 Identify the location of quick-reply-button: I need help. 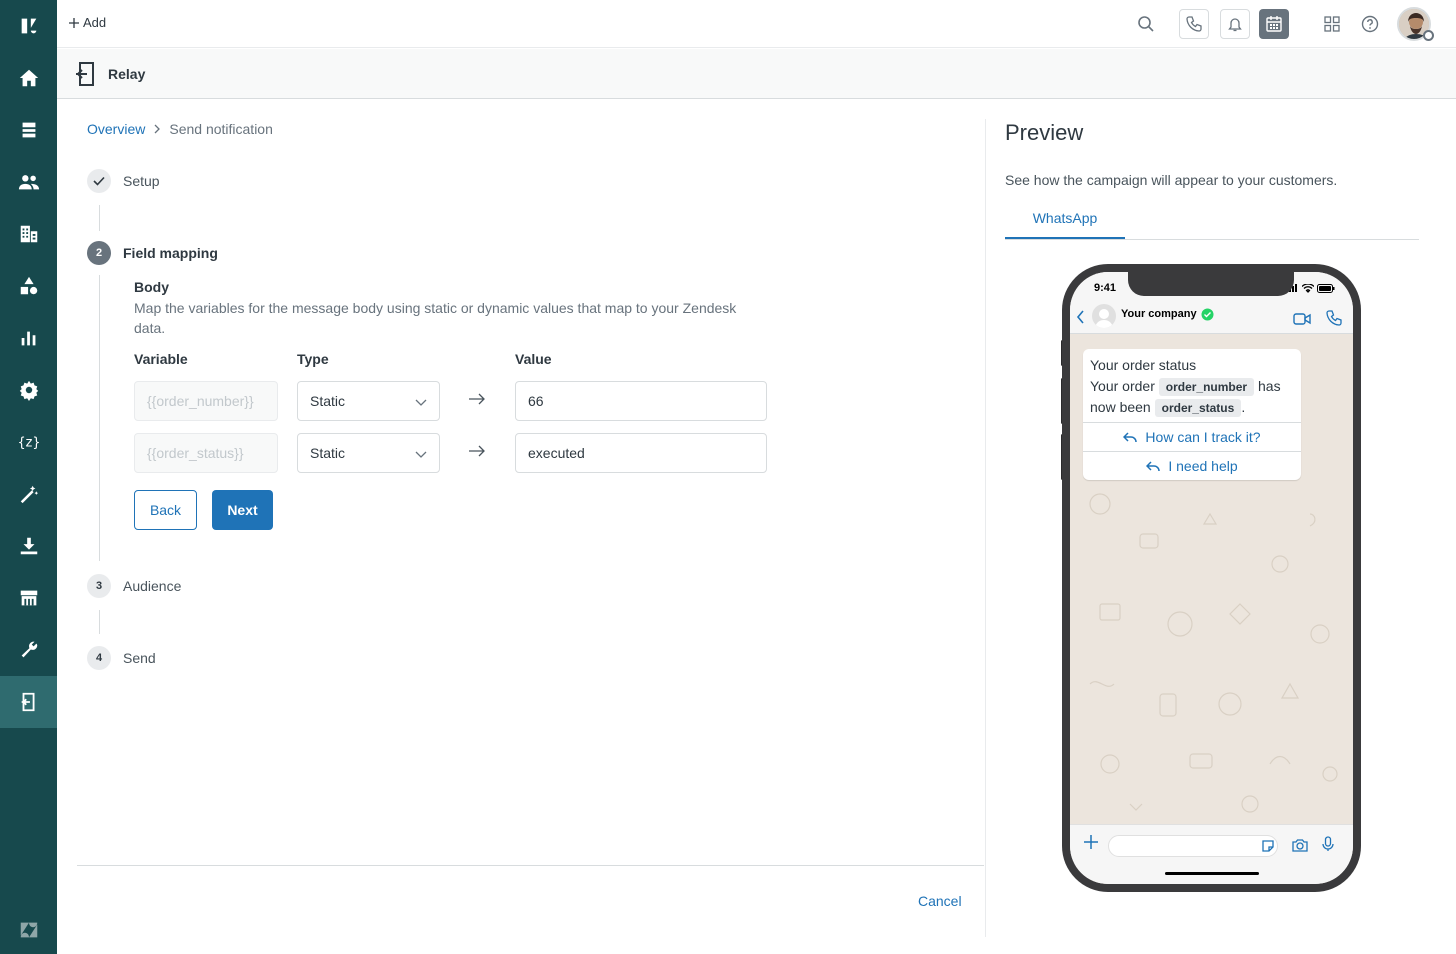
(1192, 465).